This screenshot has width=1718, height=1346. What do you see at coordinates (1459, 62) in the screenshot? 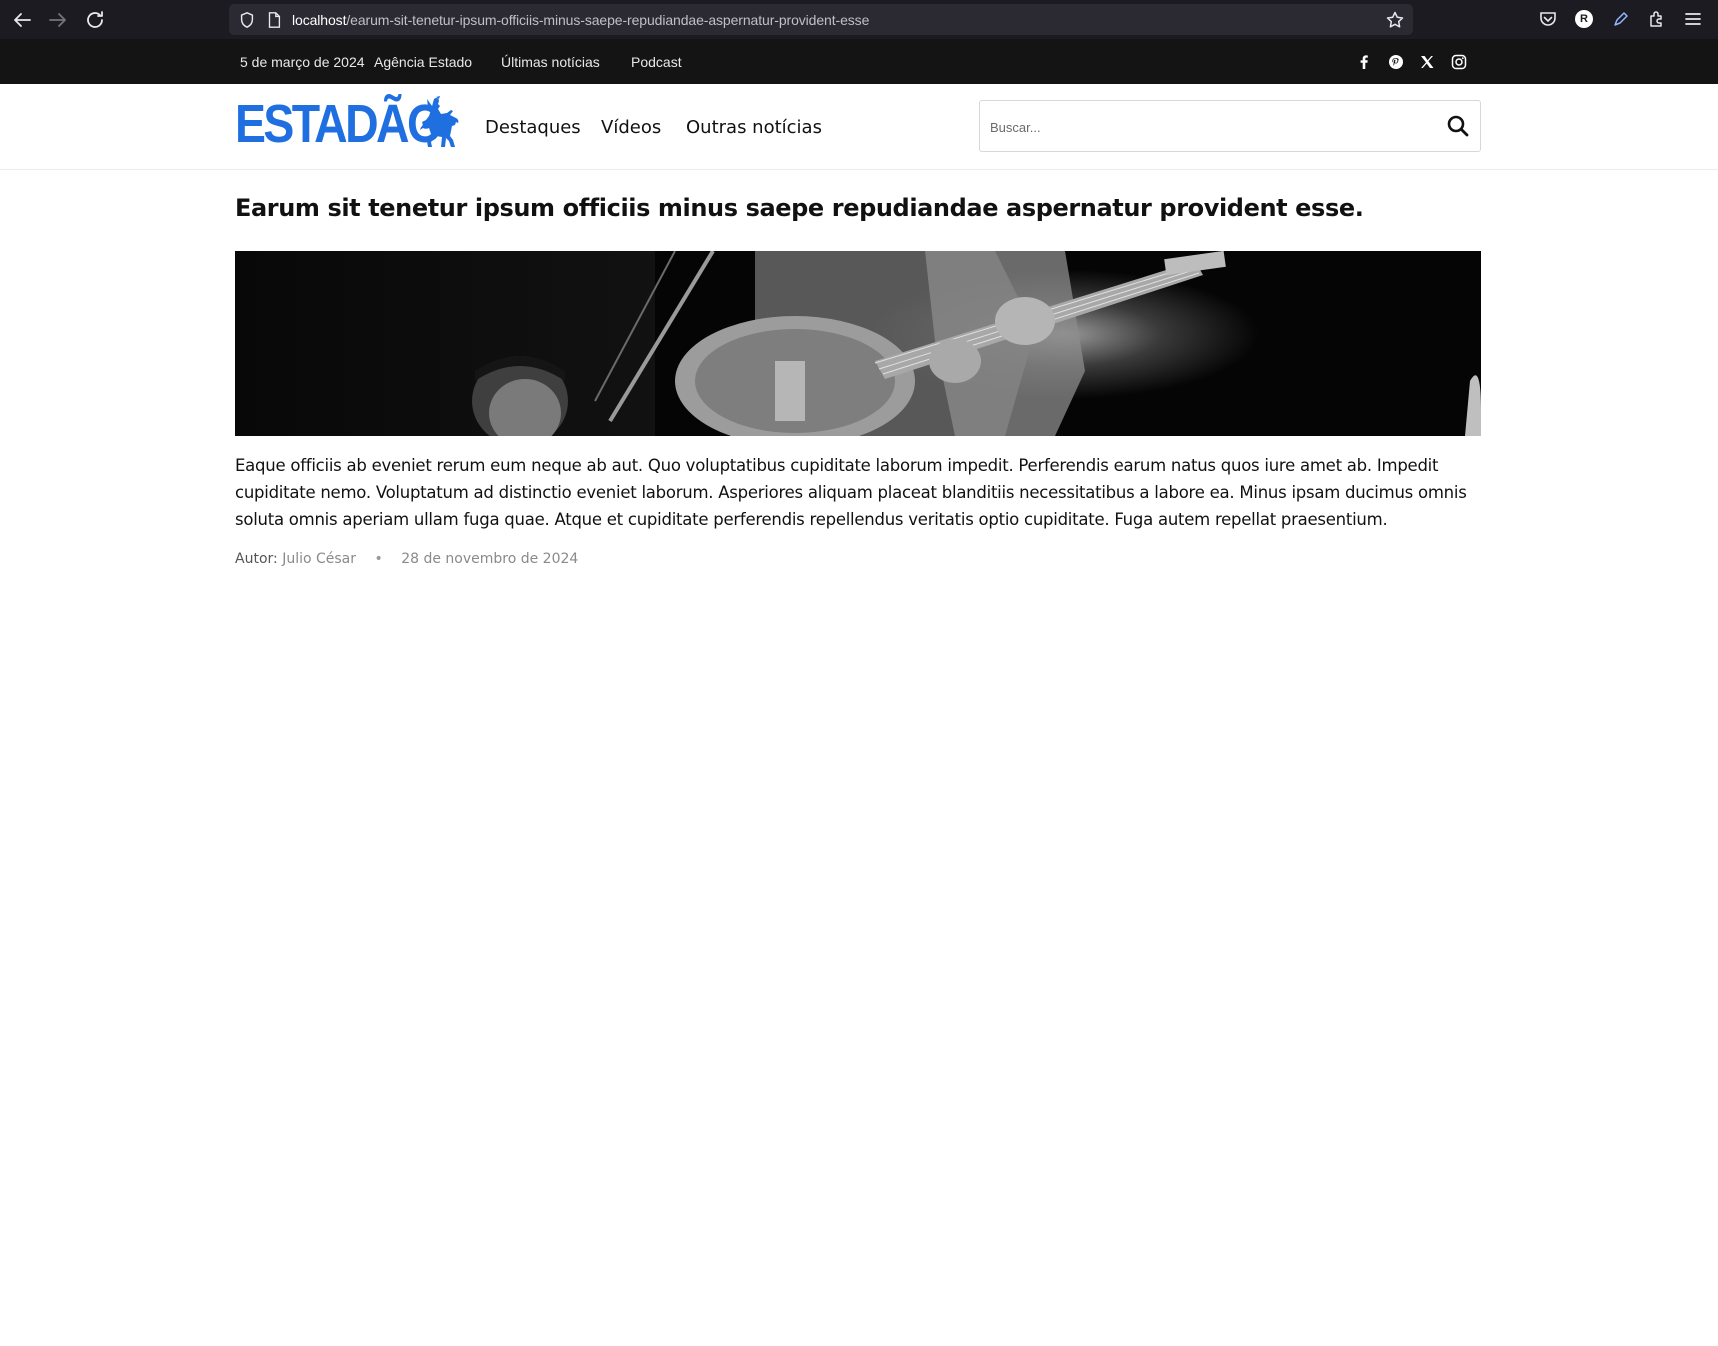
I see `instagram-icon` at bounding box center [1459, 62].